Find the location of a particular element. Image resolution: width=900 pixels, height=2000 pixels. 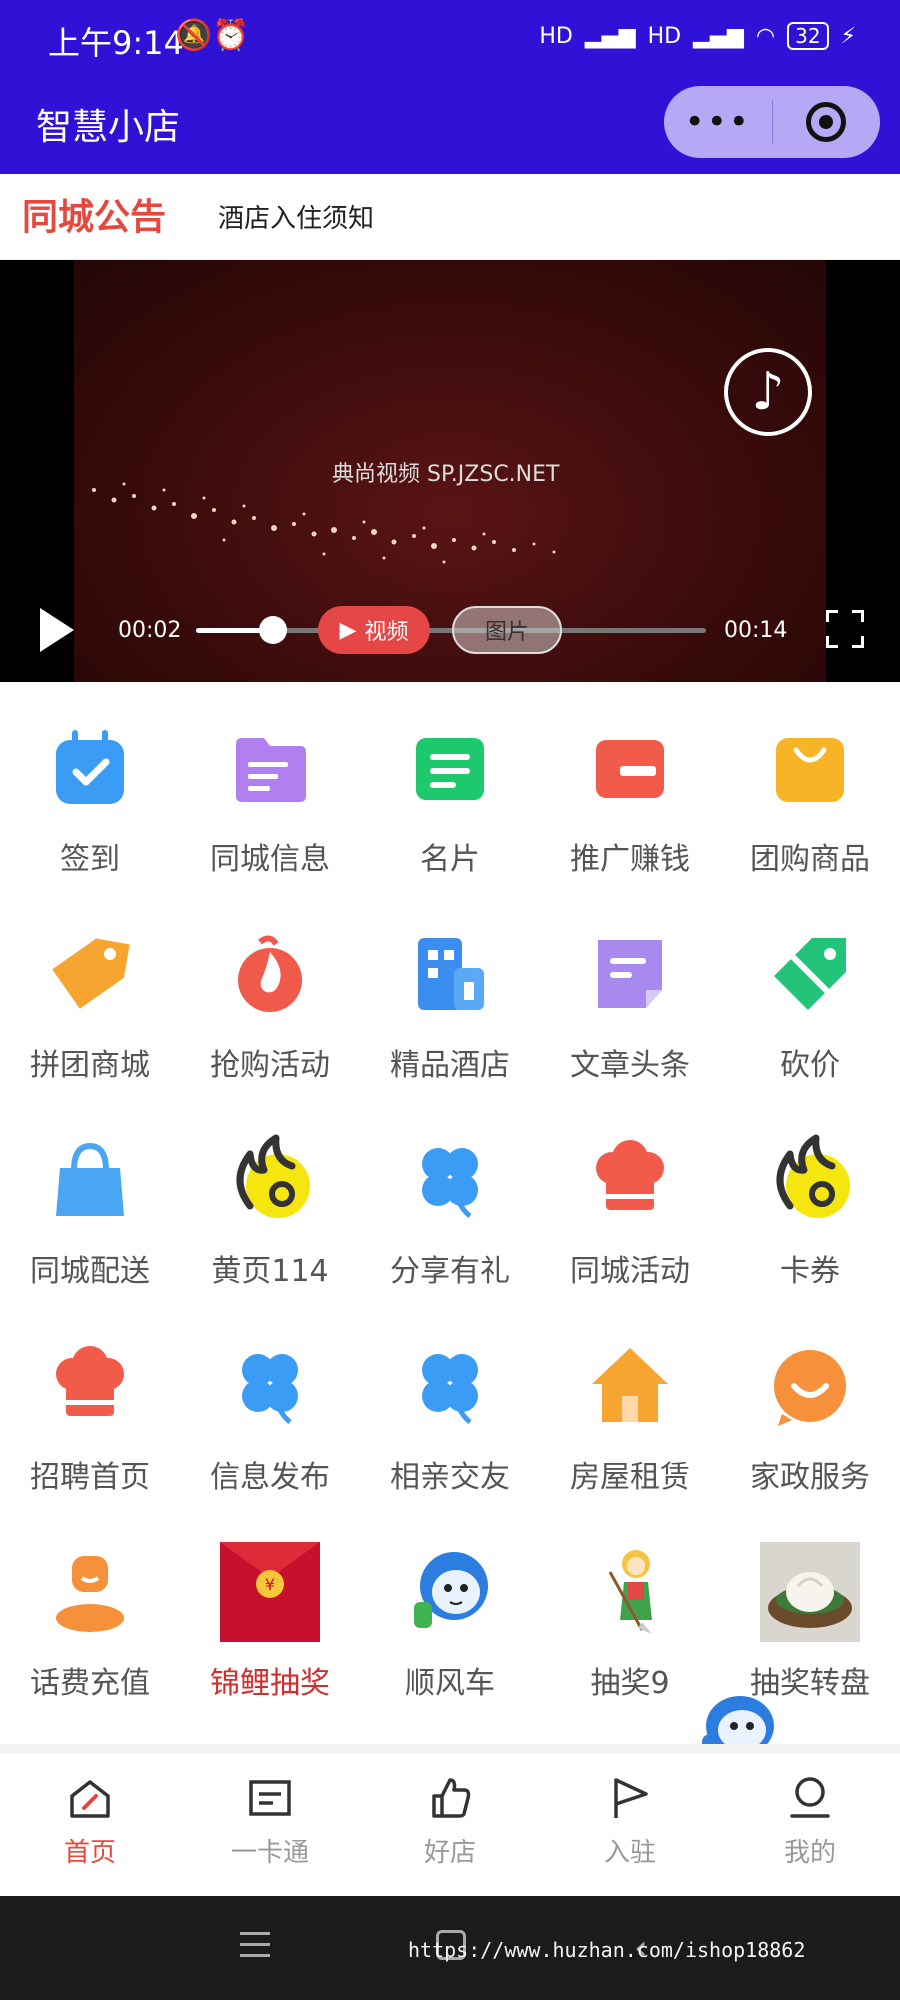

menu-nav-button is located at coordinates (255, 1948).